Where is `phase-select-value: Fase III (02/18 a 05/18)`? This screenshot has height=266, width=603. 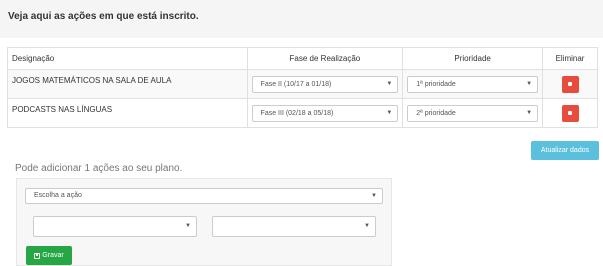 phase-select-value: Fase III (02/18 a 05/18) is located at coordinates (297, 113).